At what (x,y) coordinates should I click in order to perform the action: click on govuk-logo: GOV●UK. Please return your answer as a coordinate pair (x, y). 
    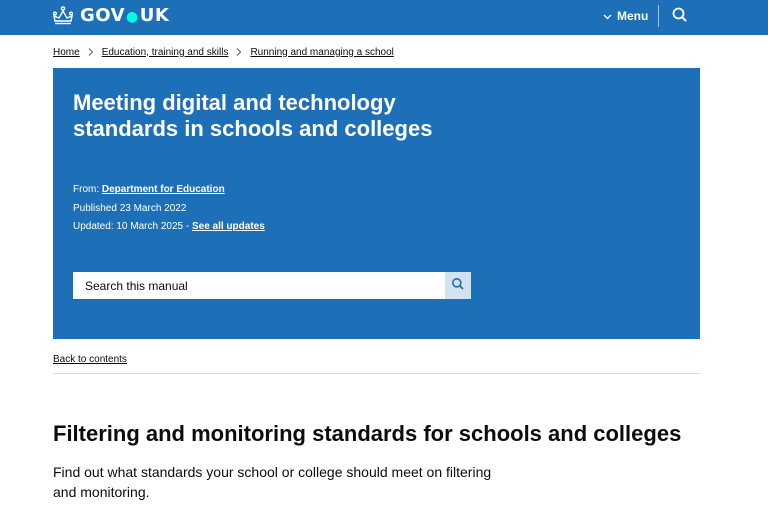
    Looking at the image, I should click on (110, 15).